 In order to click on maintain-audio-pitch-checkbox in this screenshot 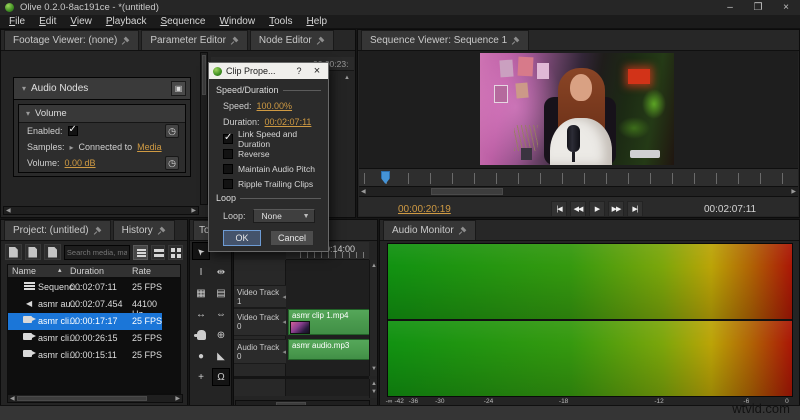, I will do `click(228, 169)`.